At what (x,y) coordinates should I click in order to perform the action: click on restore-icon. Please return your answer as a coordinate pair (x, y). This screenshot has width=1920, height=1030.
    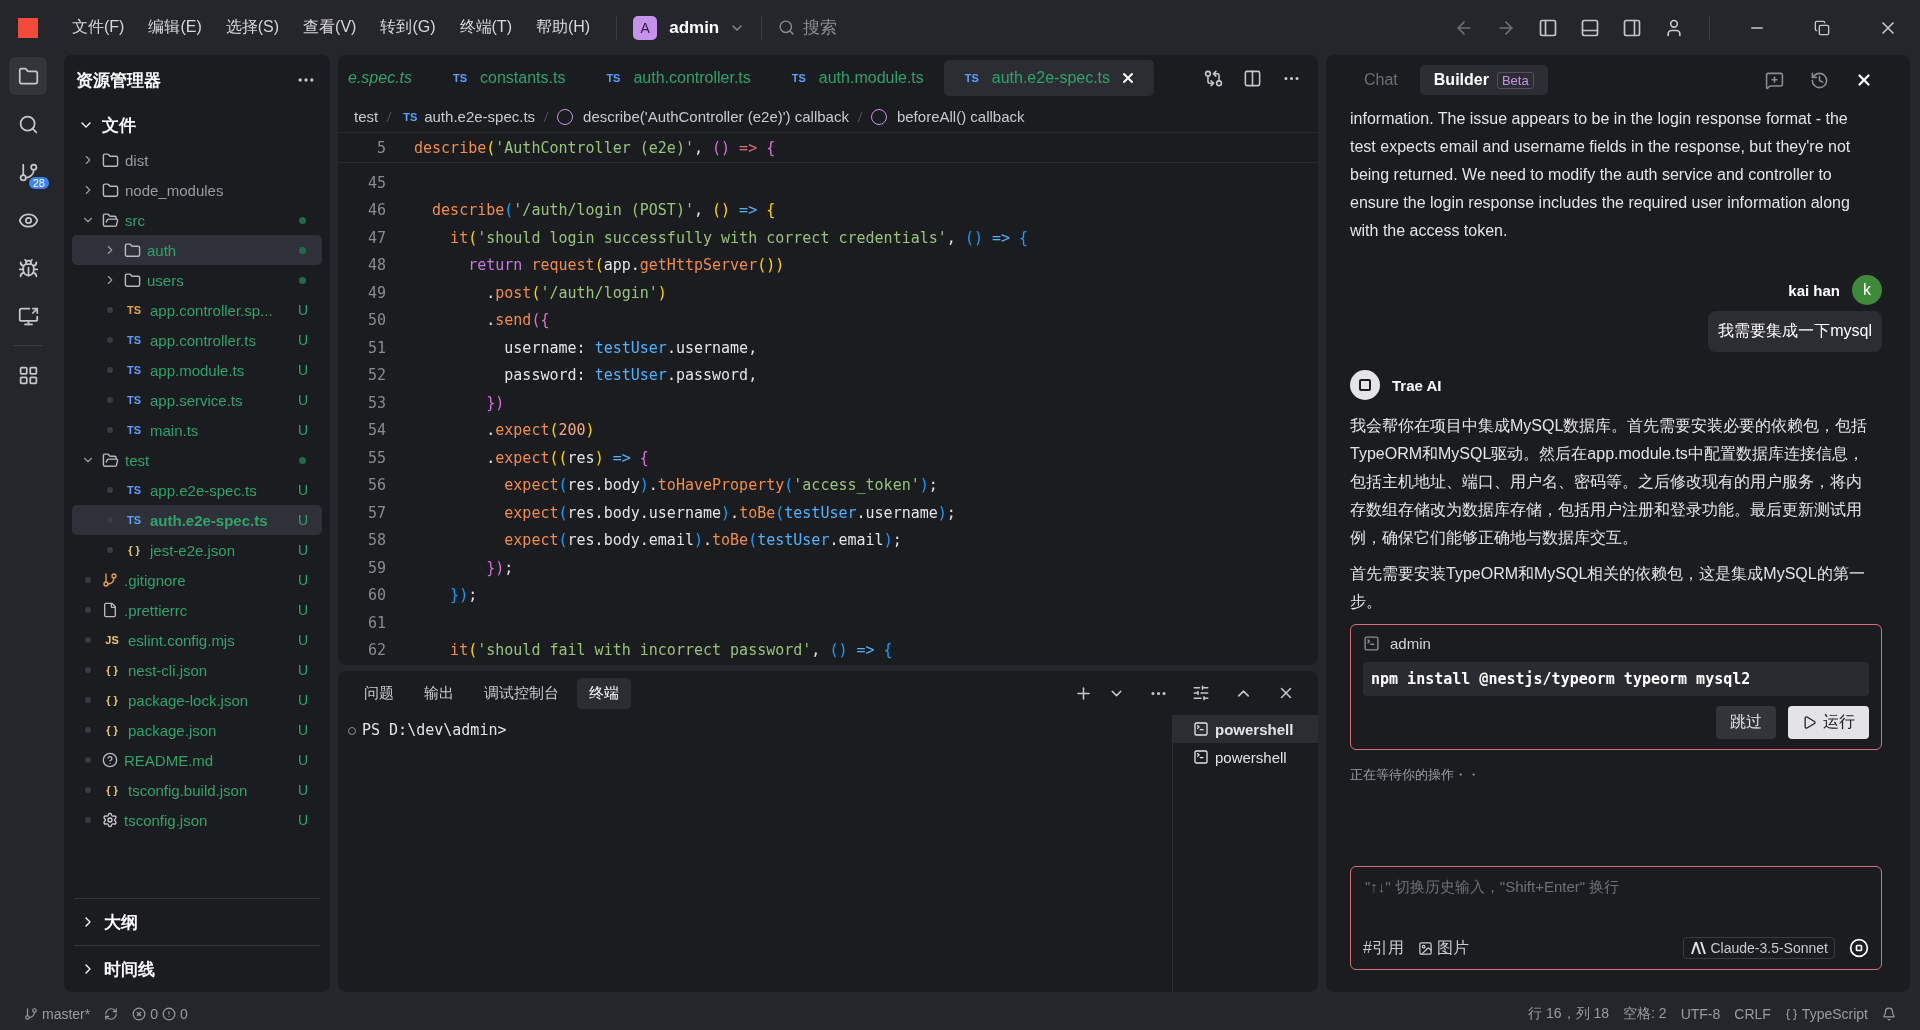
    Looking at the image, I should click on (1822, 27).